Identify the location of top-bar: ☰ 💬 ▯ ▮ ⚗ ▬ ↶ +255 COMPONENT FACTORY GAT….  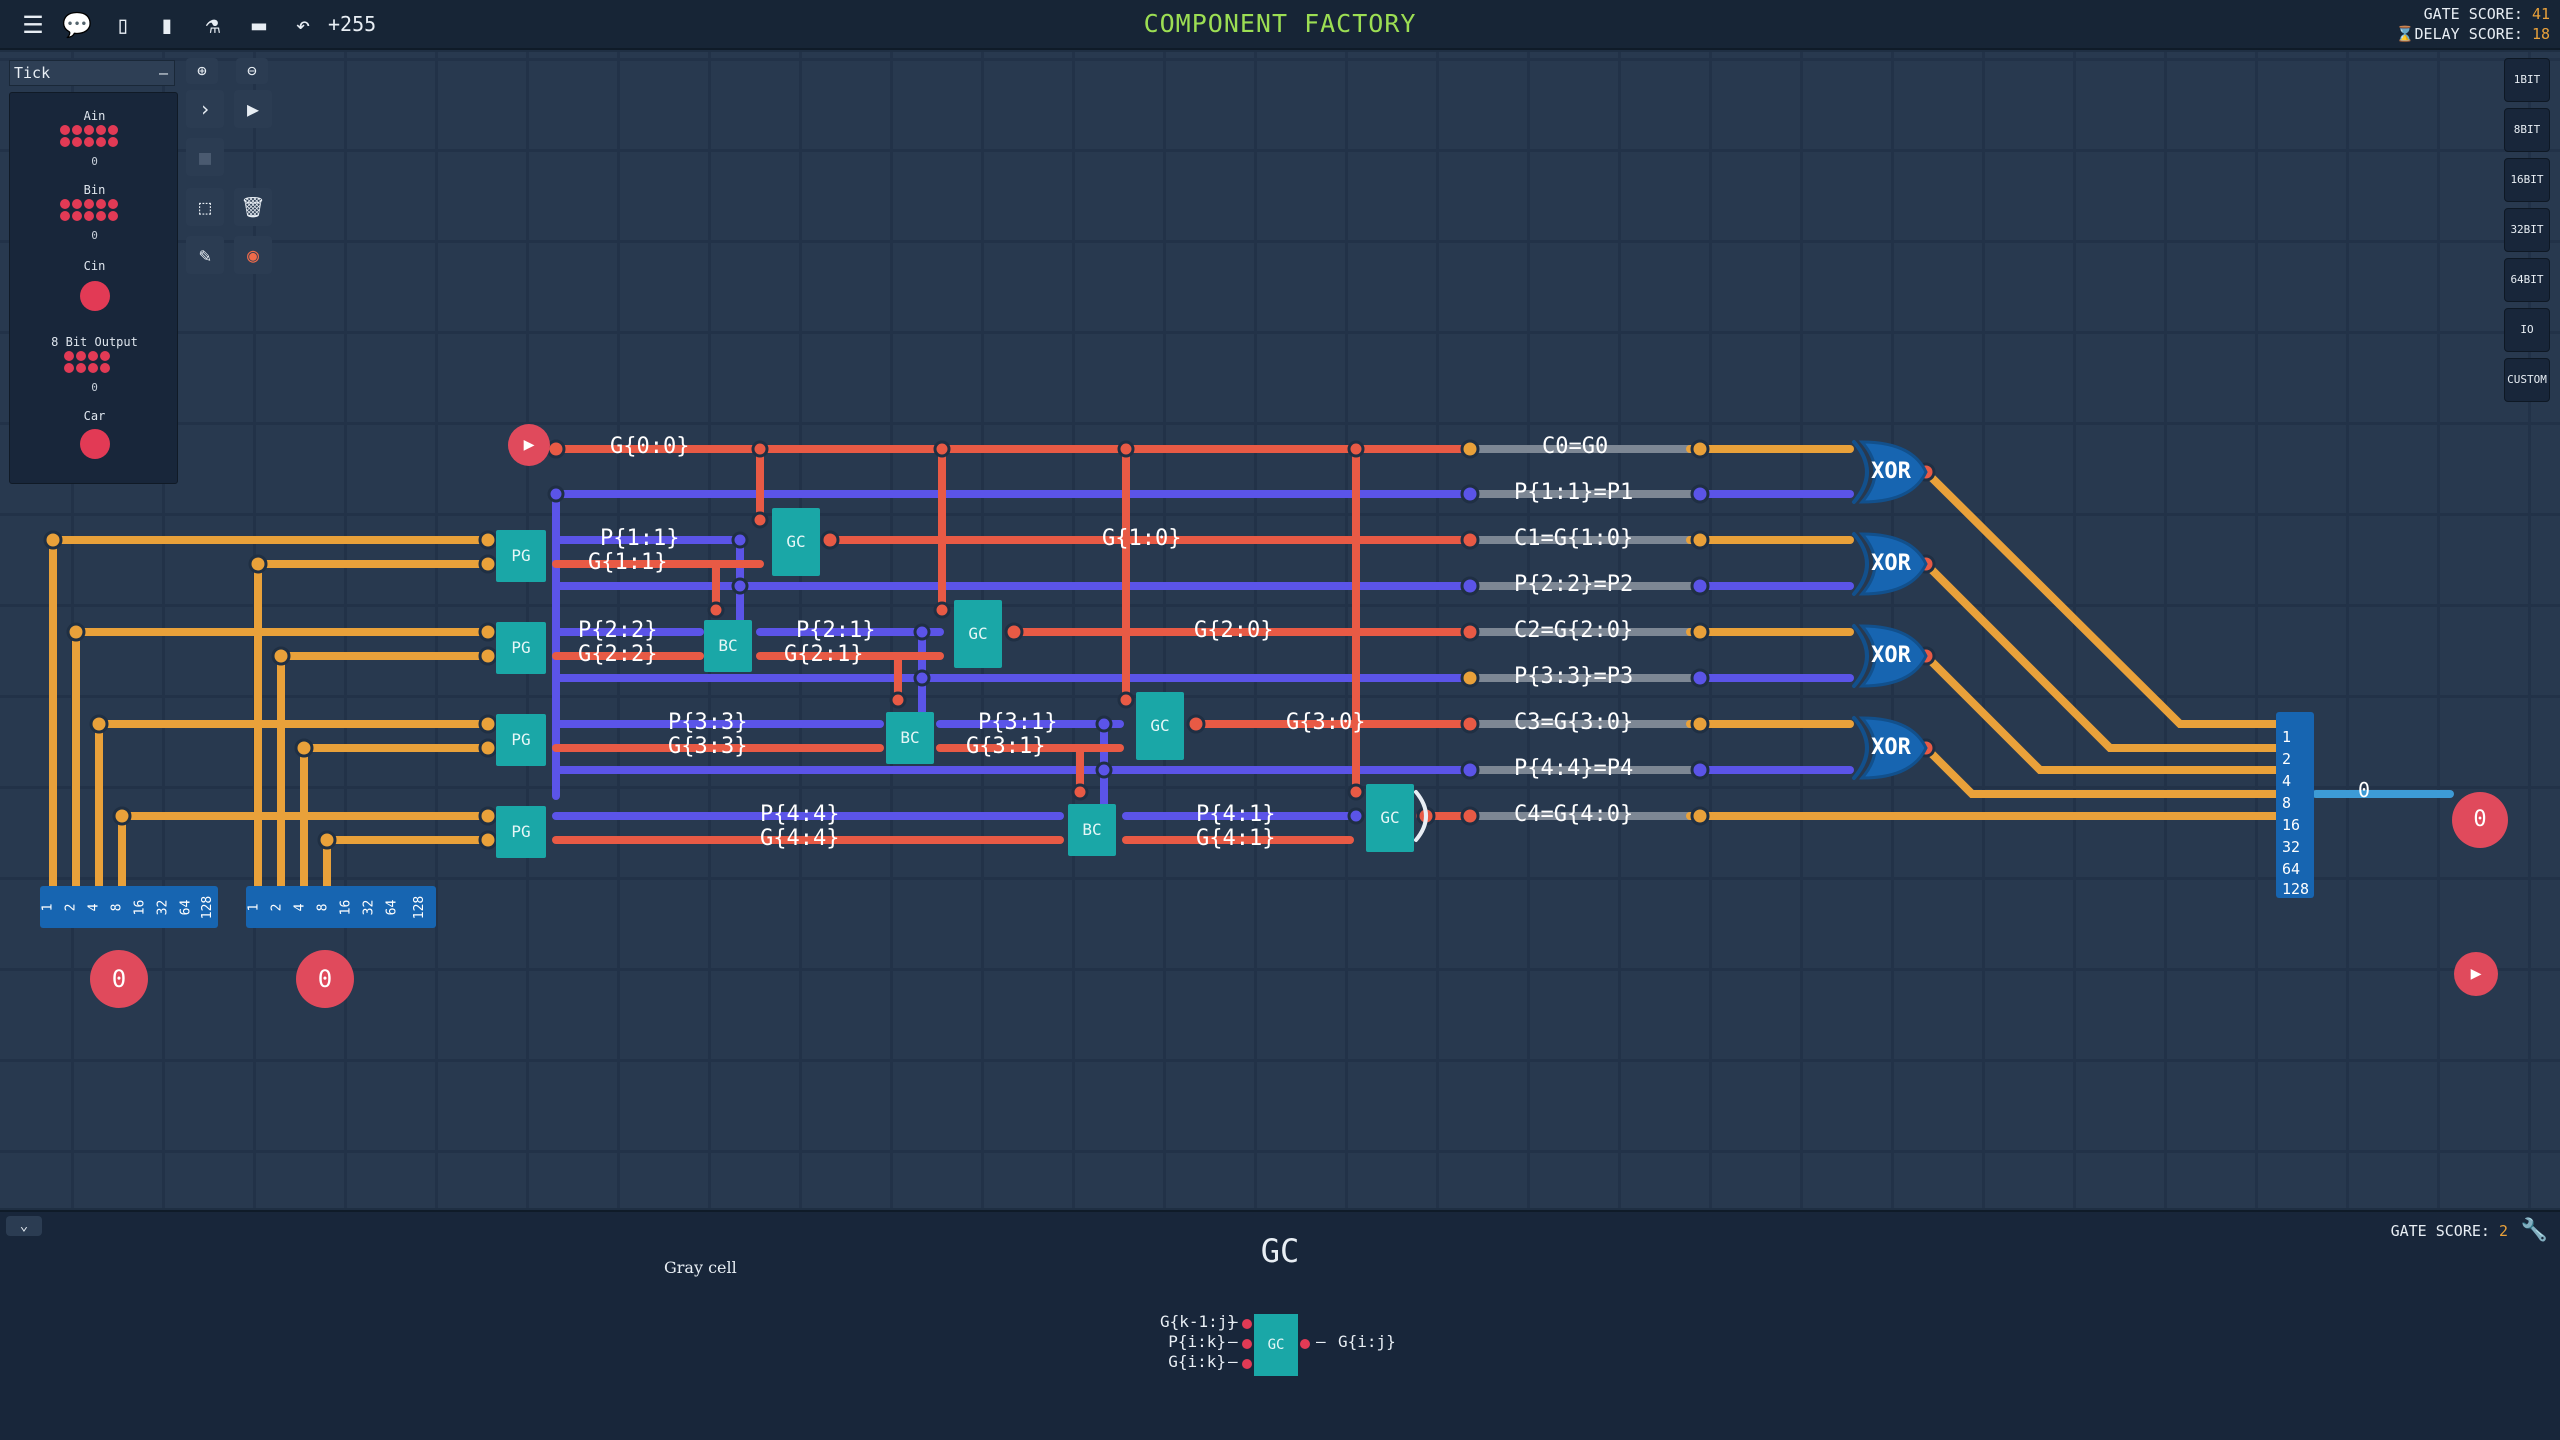
(1280, 25).